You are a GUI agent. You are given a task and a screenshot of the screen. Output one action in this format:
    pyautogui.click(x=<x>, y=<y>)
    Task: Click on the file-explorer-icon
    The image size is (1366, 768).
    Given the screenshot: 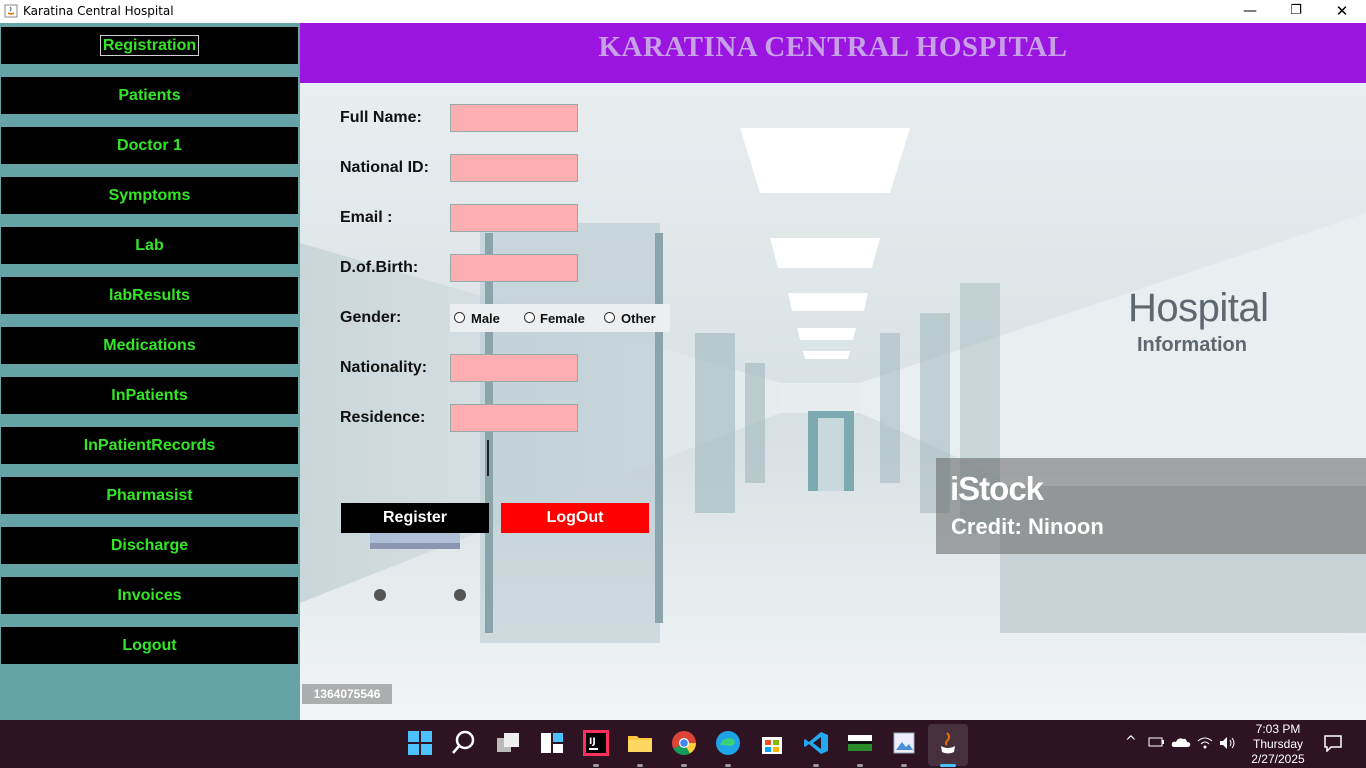 What is the action you would take?
    pyautogui.click(x=640, y=743)
    